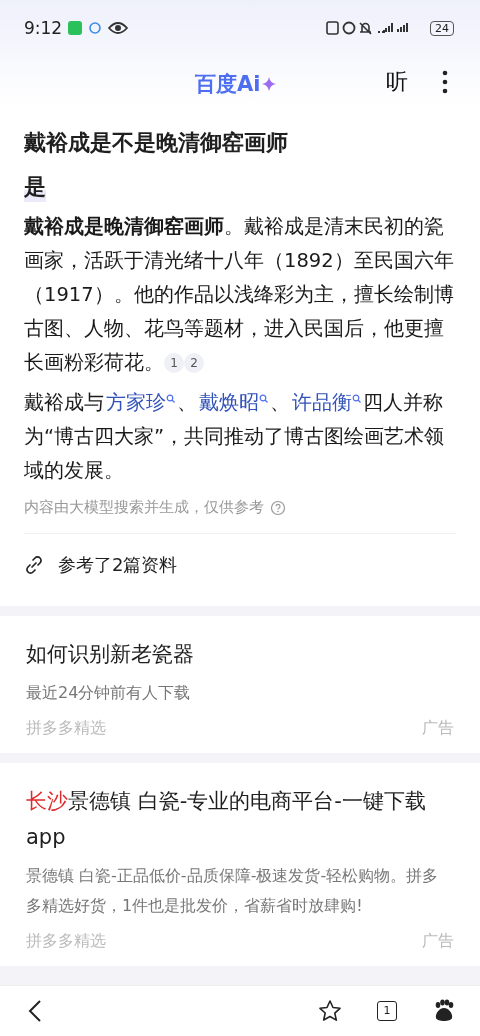  Describe the element at coordinates (156, 143) in the screenshot. I see `question-title: 戴裕成是不是晚清御窑画师` at that location.